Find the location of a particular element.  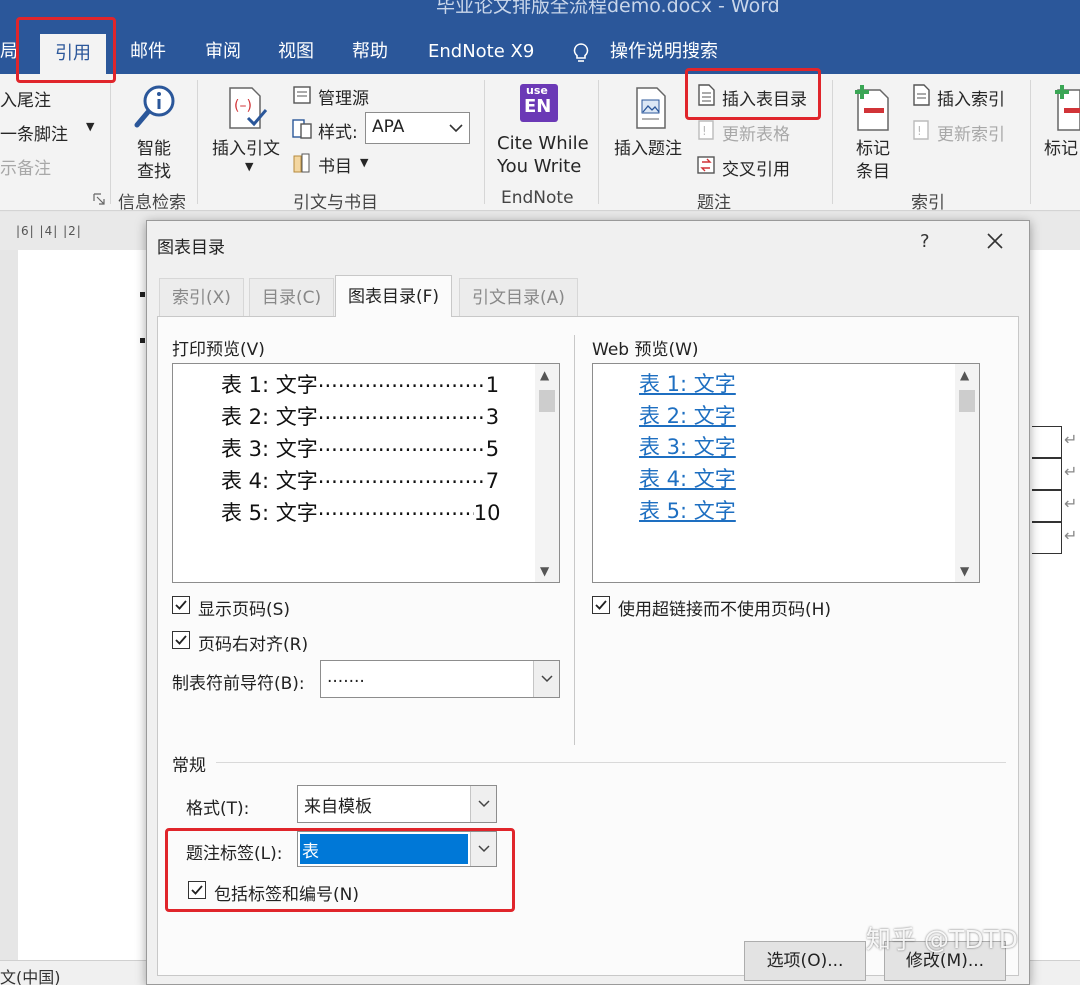

right-align-page-numbers-label: 页码右对齐(R) is located at coordinates (253, 642).